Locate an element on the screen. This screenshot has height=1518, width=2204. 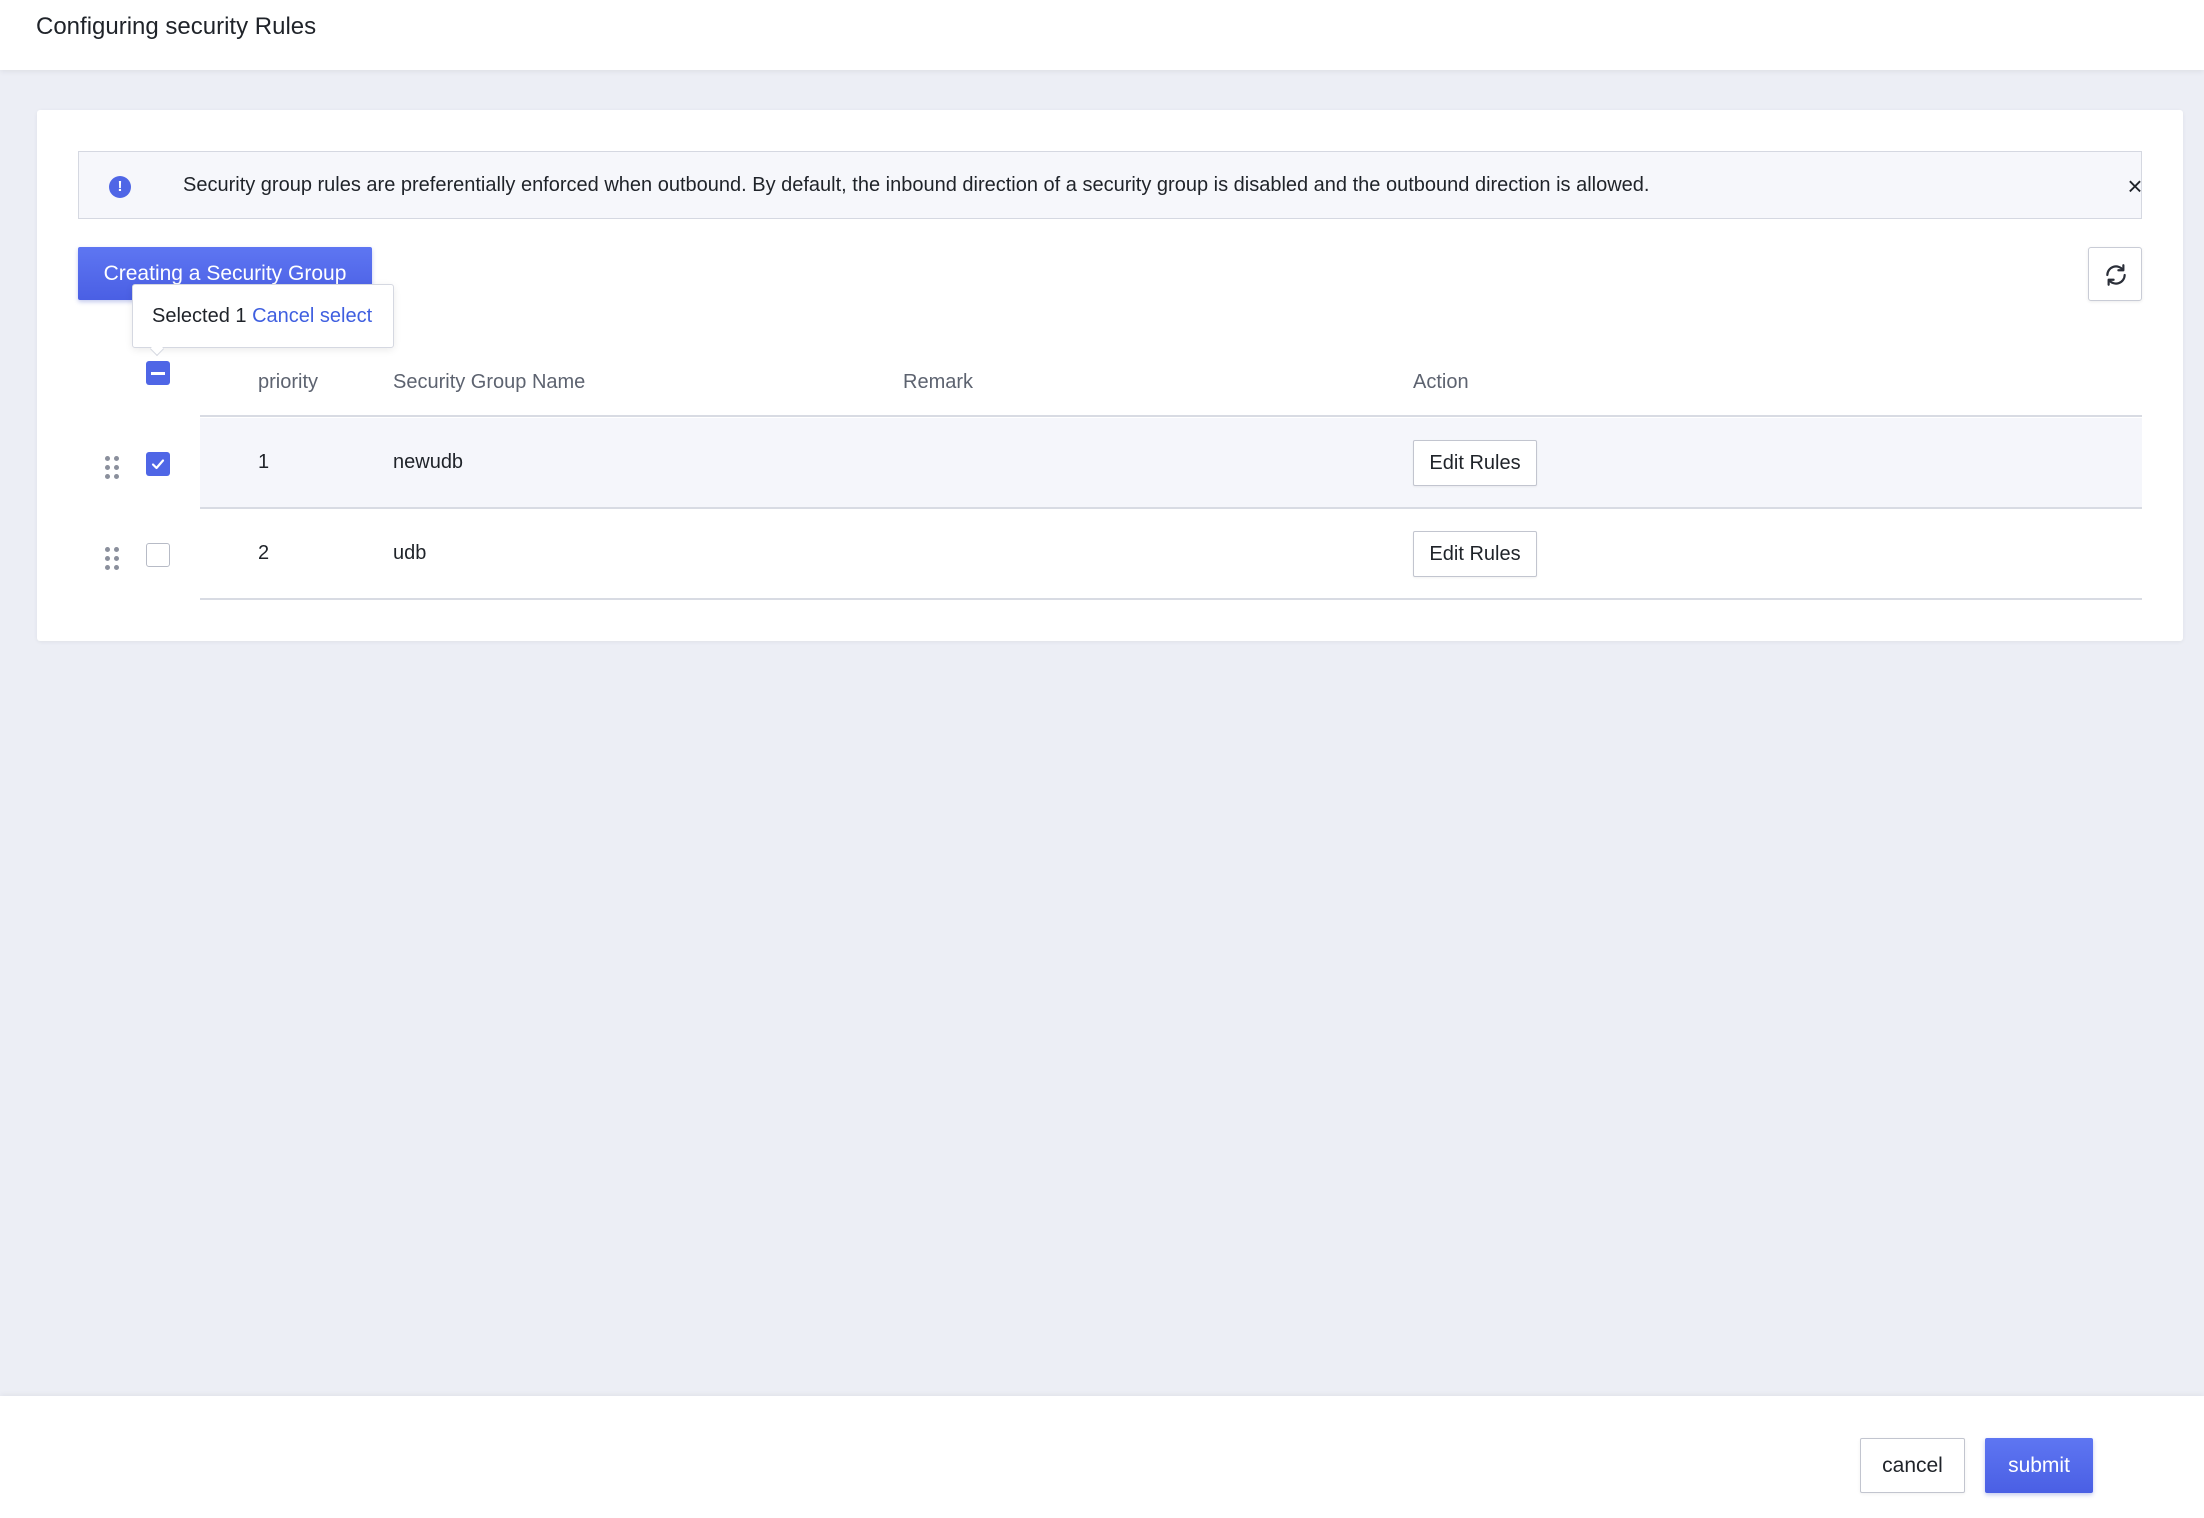
page-title: Configuring security Rules is located at coordinates (176, 26).